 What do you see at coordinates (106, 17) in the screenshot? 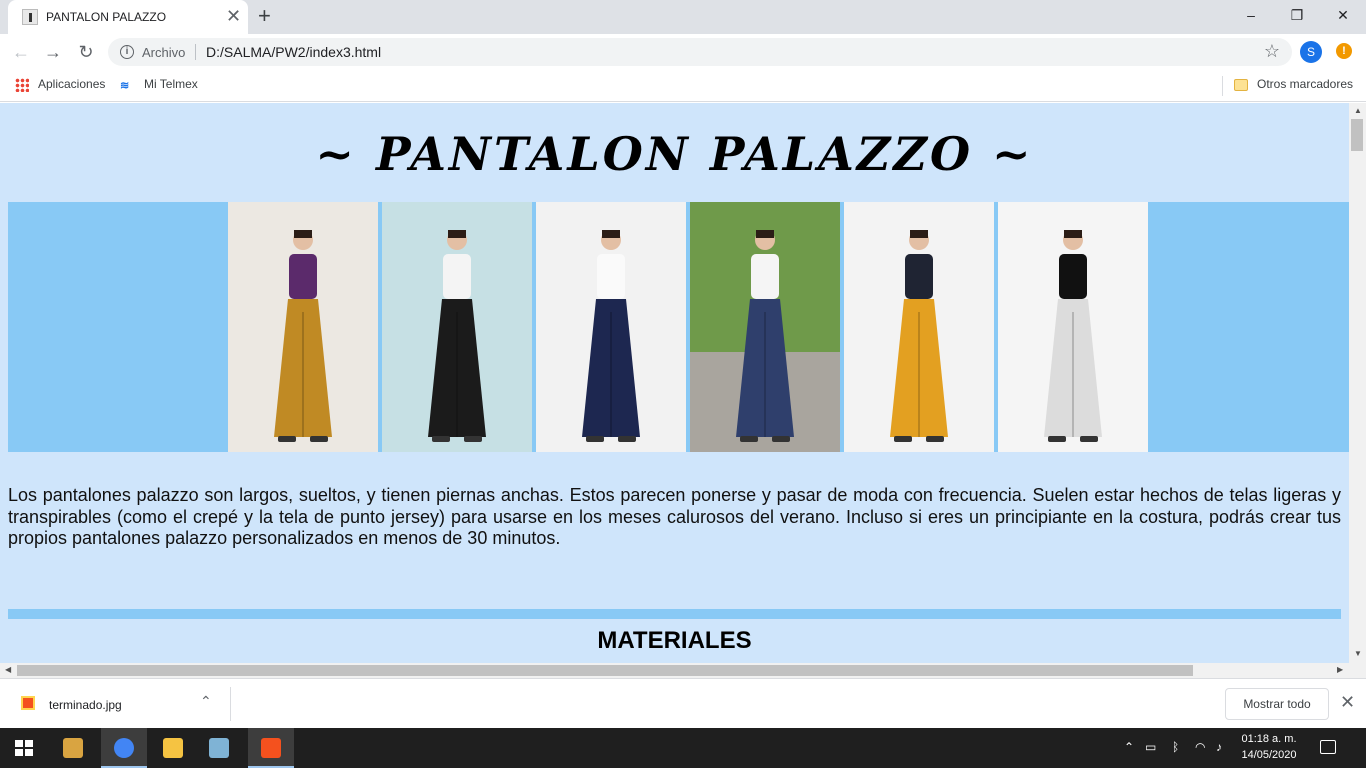
I see `tab-title: PANTALON PALAZZO` at bounding box center [106, 17].